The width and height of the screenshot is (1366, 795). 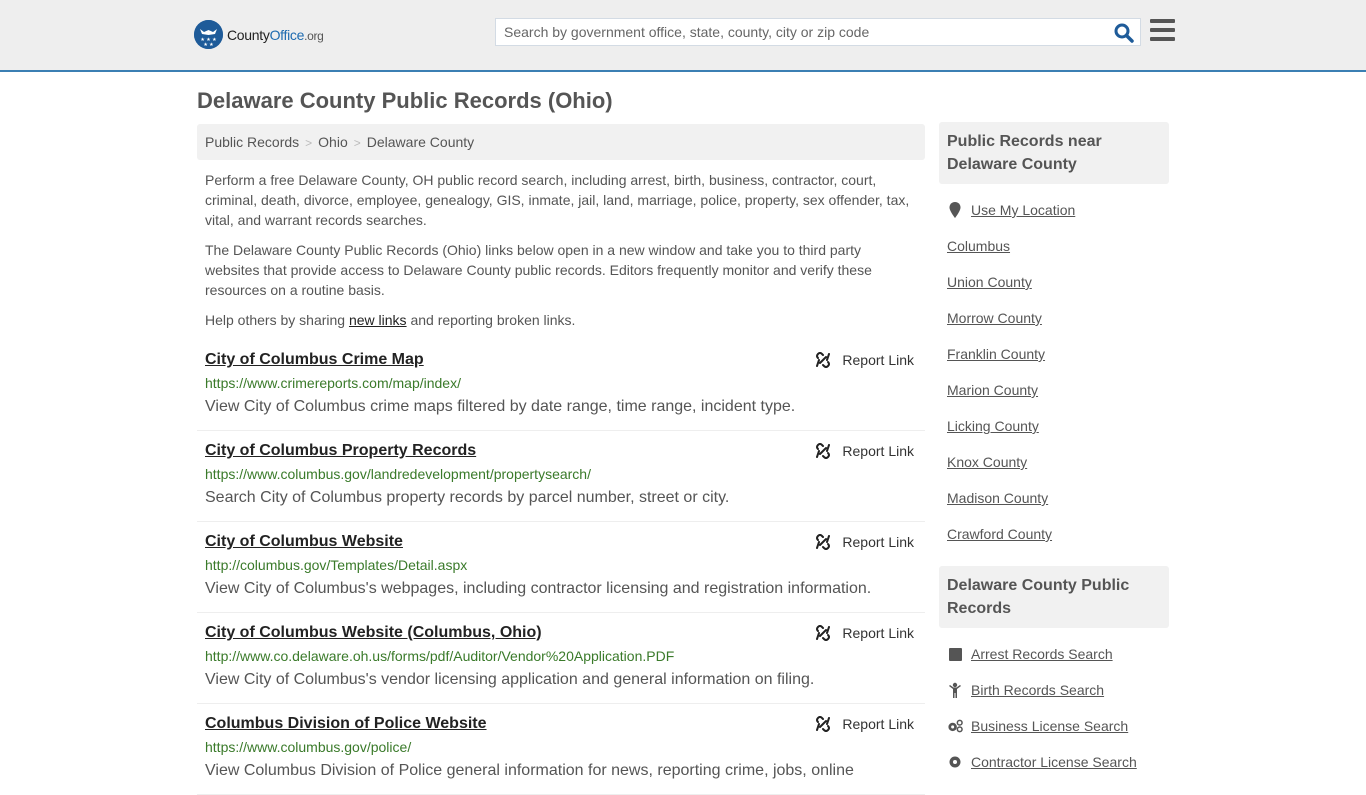 I want to click on nearby-link-union-county: Union County, so click(x=989, y=282).